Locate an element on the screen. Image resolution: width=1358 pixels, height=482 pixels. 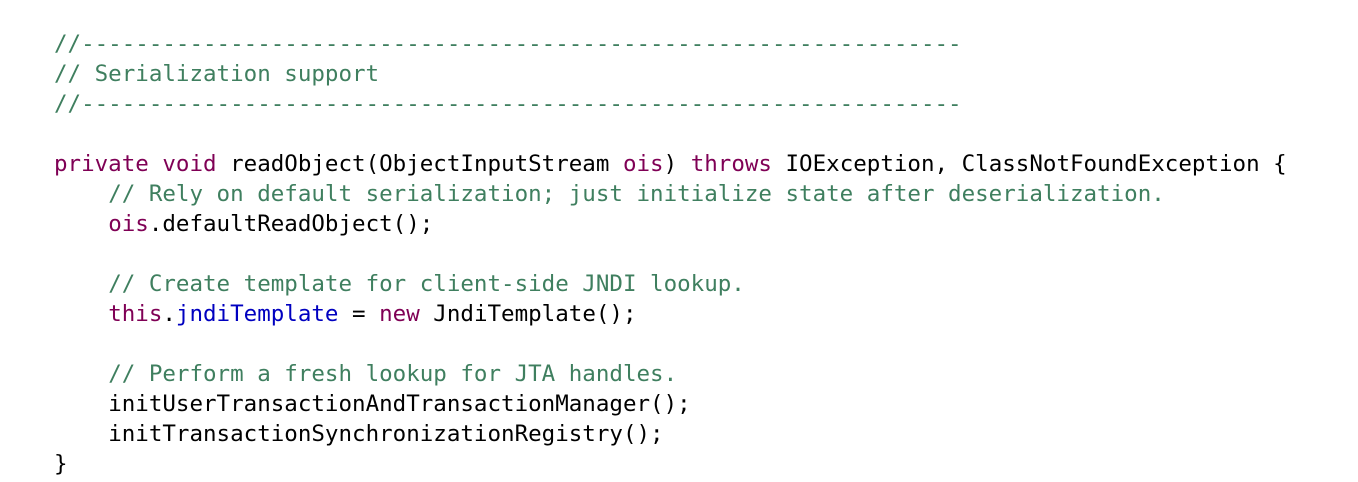
assignment-operator: = is located at coordinates (359, 314).